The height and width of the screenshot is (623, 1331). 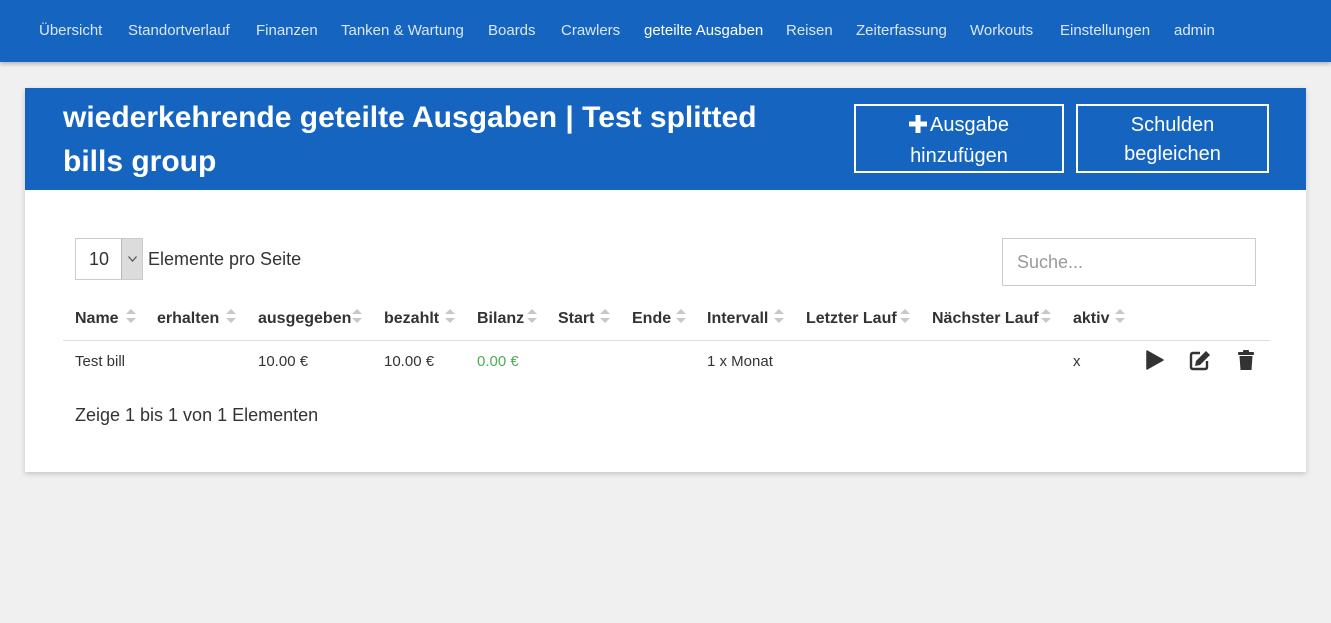 I want to click on page-length-select: 10, so click(x=109, y=259).